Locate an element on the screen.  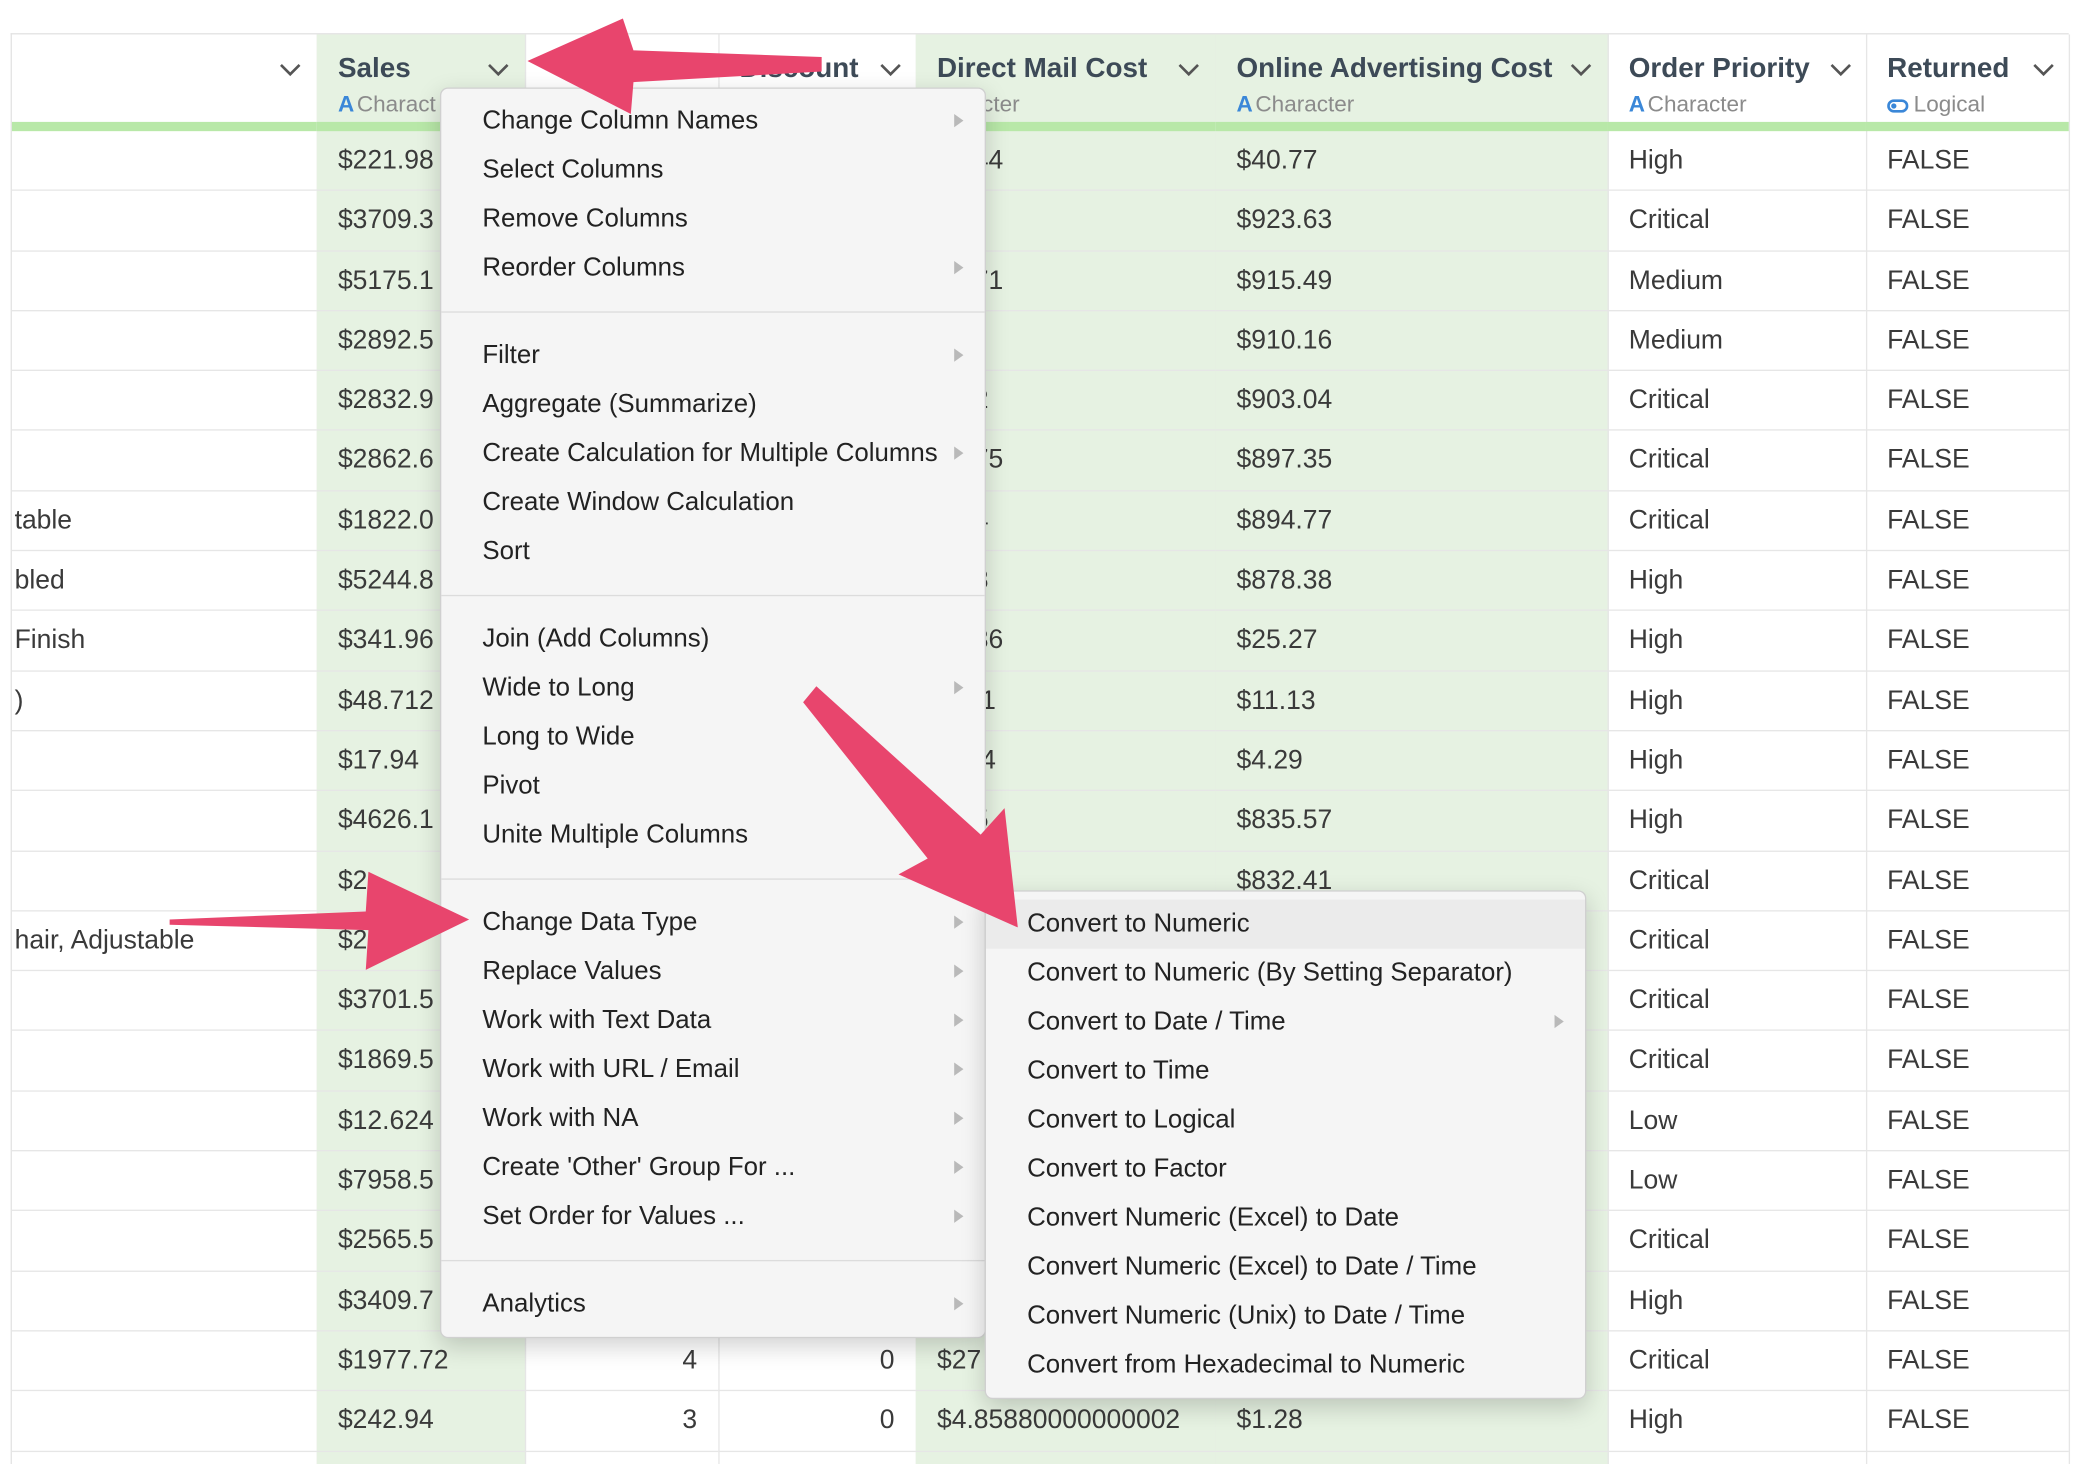
table-cell: $40.77 is located at coordinates (1411, 161).